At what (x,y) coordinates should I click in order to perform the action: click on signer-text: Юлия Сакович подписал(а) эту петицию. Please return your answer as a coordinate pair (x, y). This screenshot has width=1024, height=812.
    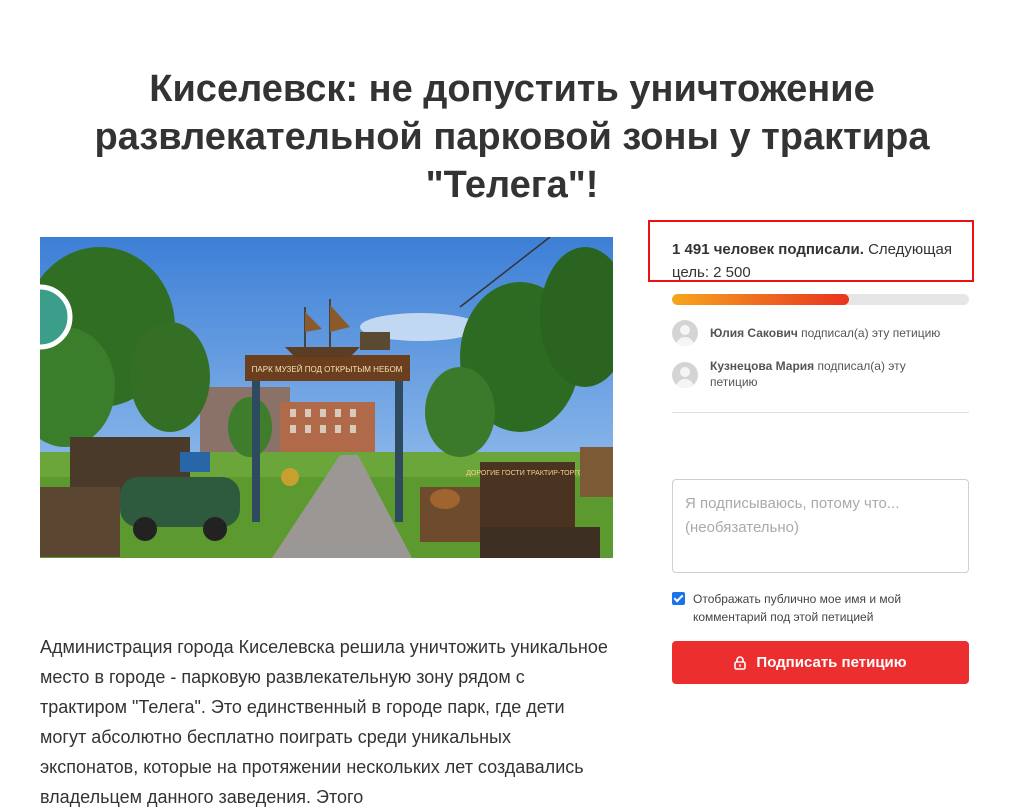
    Looking at the image, I should click on (825, 335).